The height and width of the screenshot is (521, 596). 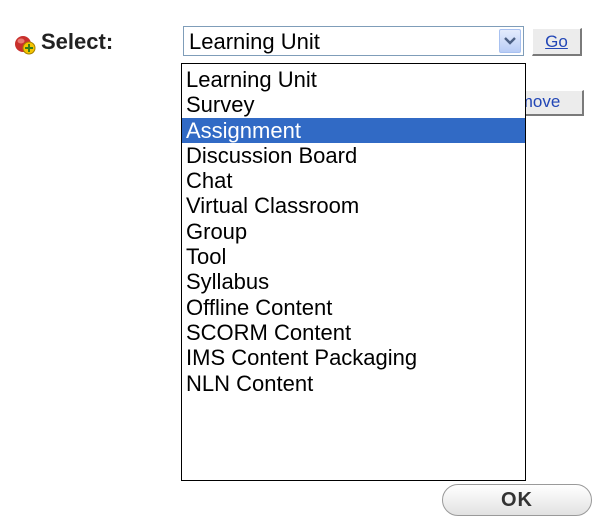 I want to click on dropdown-option: Survey, so click(x=353, y=104).